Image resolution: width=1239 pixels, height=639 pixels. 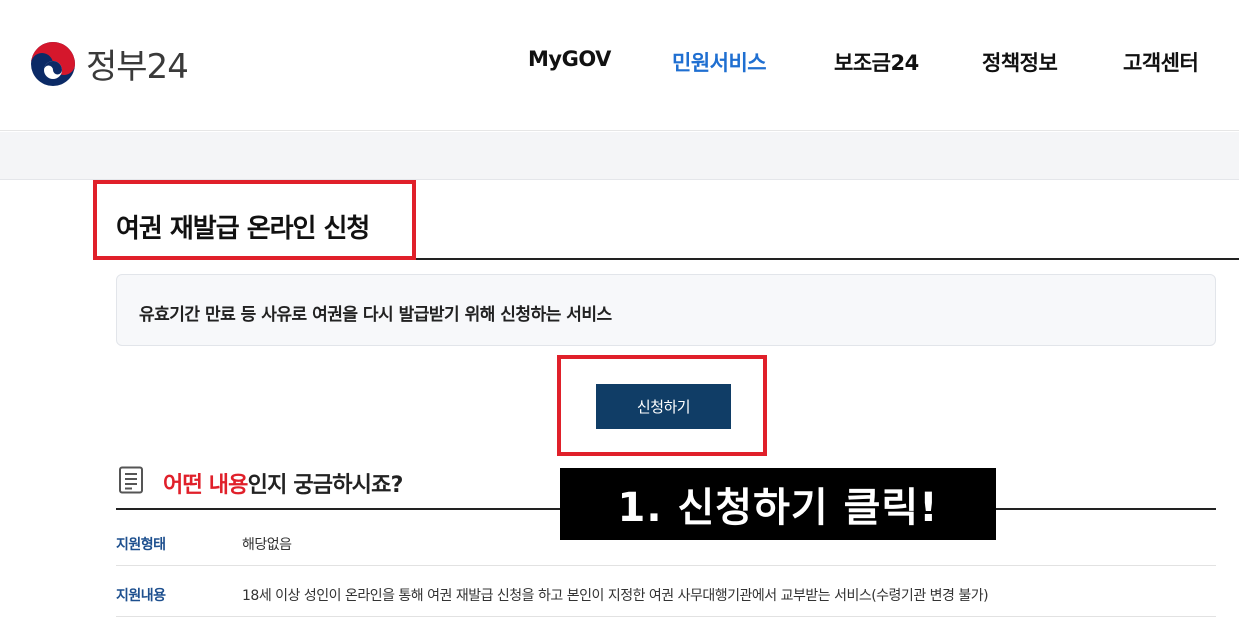 I want to click on nav-policy-info: 정책정보, so click(x=1020, y=62).